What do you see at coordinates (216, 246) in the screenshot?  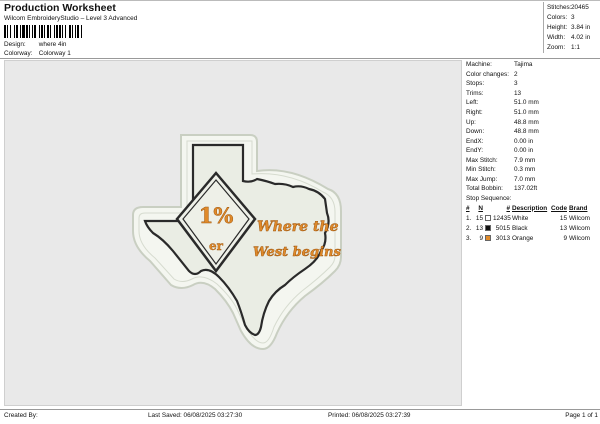 I see `design-small-text: er` at bounding box center [216, 246].